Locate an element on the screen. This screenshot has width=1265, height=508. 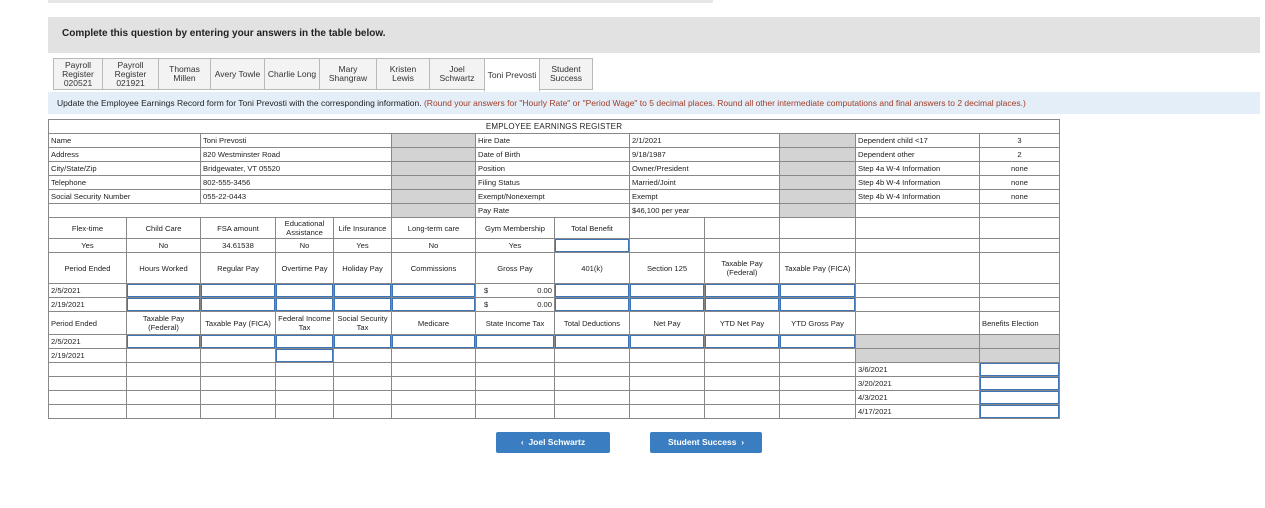
pay-header-gross-pay: Gross Pay is located at coordinates (515, 268).